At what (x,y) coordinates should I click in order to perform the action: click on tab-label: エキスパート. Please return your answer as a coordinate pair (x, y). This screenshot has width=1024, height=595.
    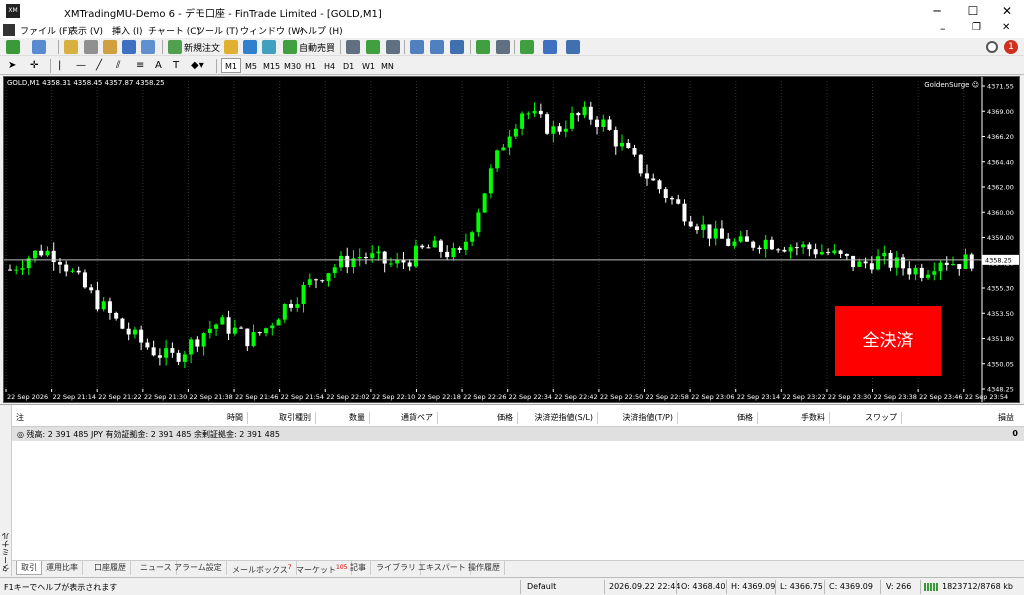
    Looking at the image, I should click on (442, 567).